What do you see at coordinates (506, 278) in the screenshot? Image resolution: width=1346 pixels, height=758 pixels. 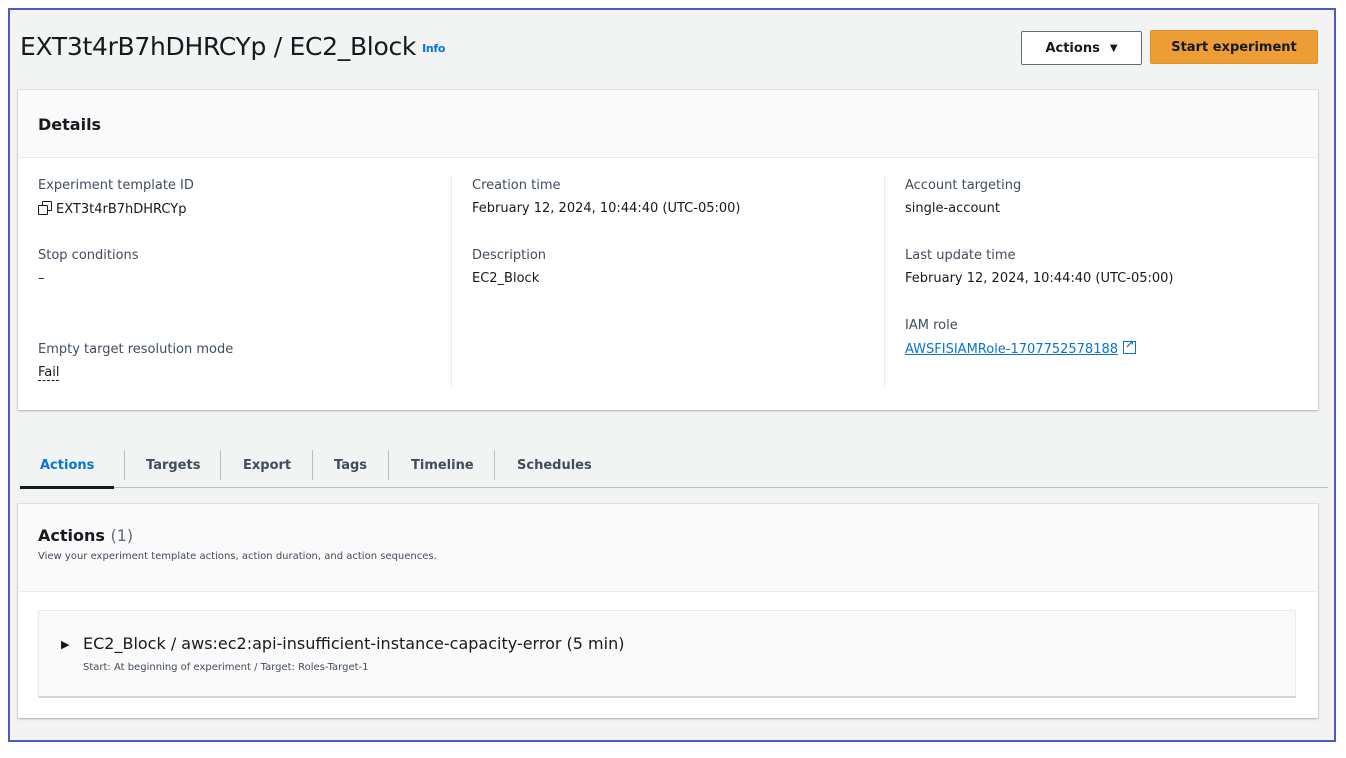 I see `description-value: EC2_Block` at bounding box center [506, 278].